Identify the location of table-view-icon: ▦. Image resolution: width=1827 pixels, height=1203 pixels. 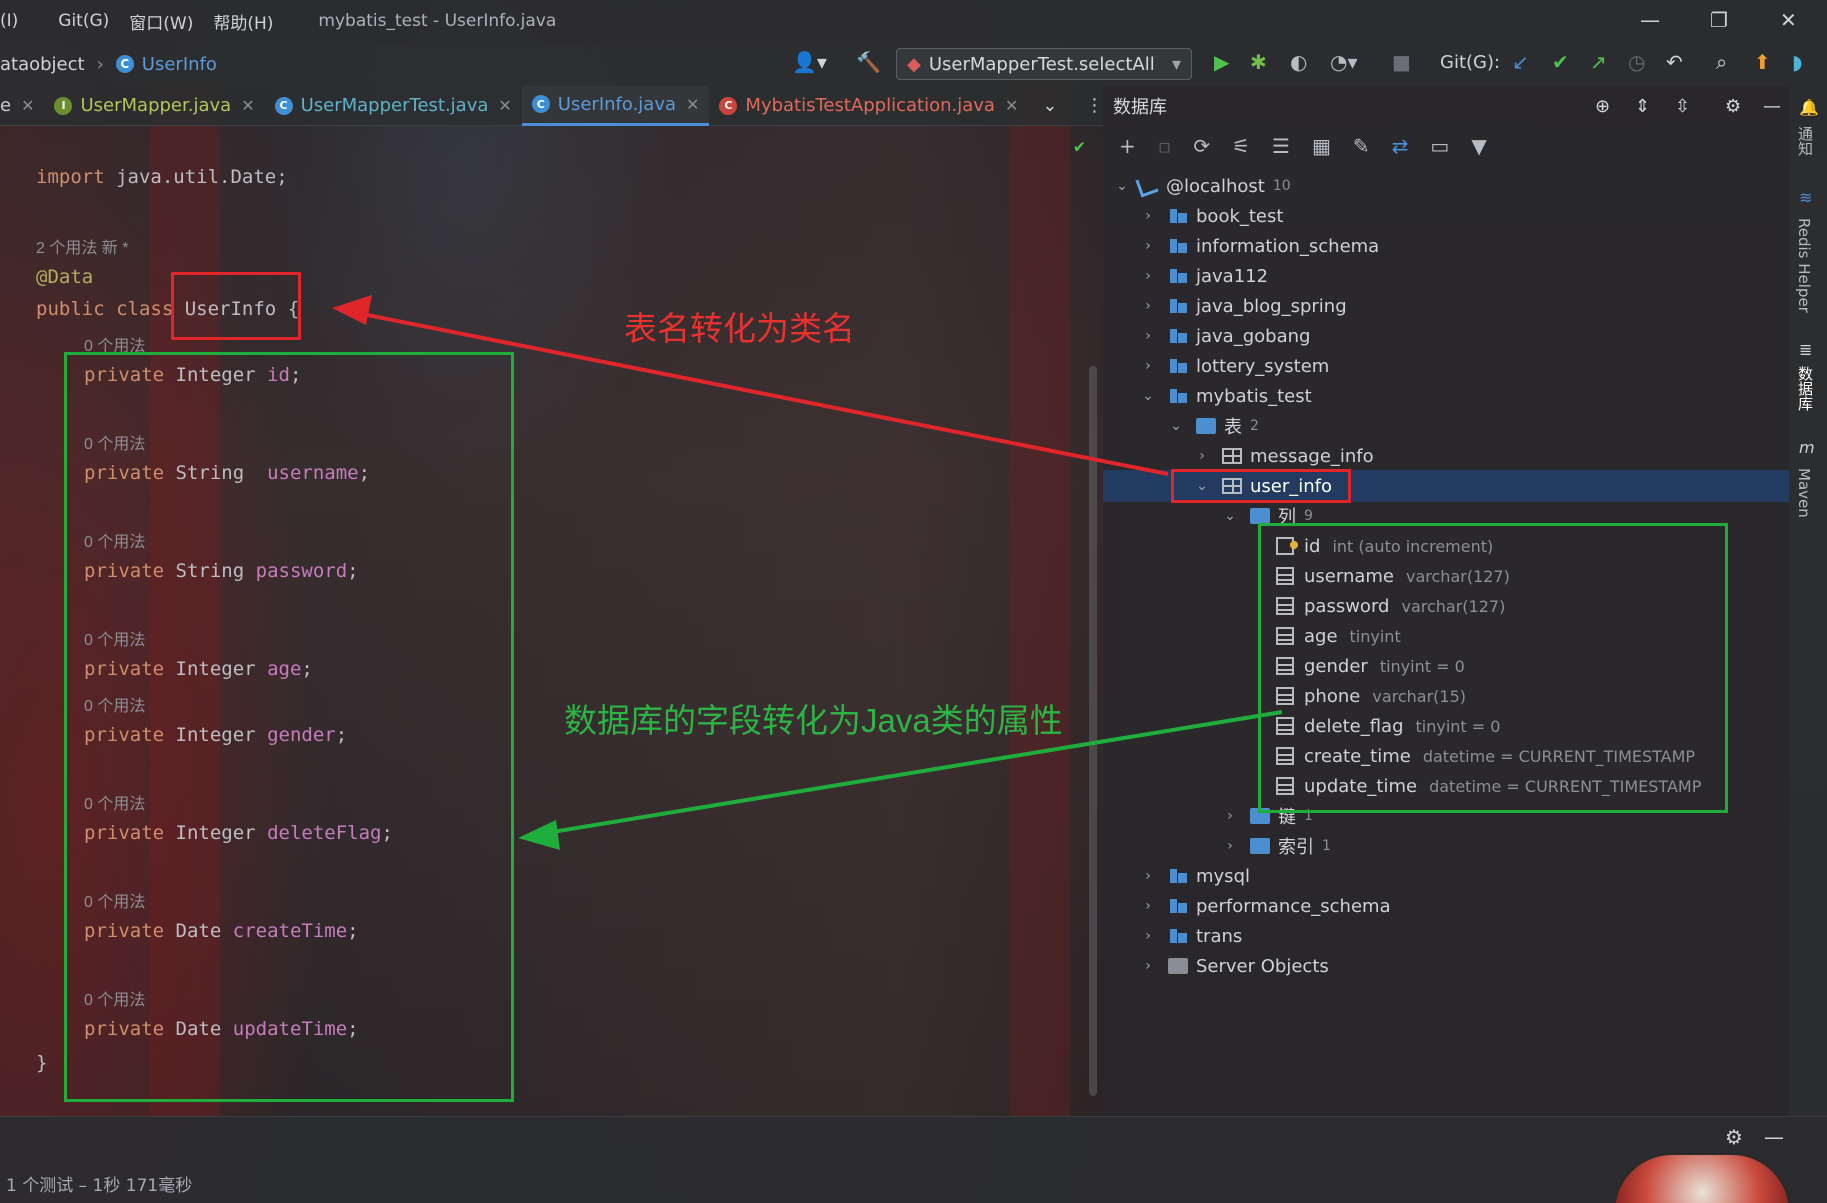
(1321, 146).